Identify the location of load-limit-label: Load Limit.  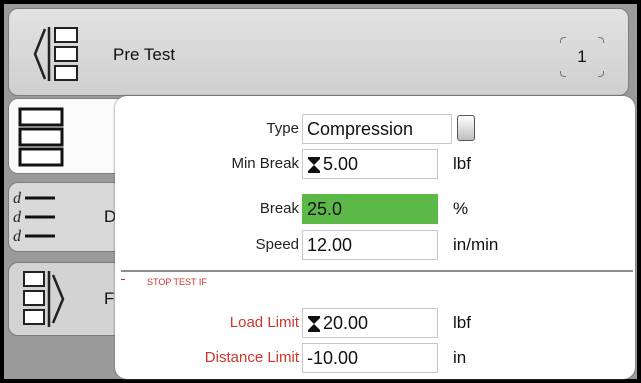
(264, 322).